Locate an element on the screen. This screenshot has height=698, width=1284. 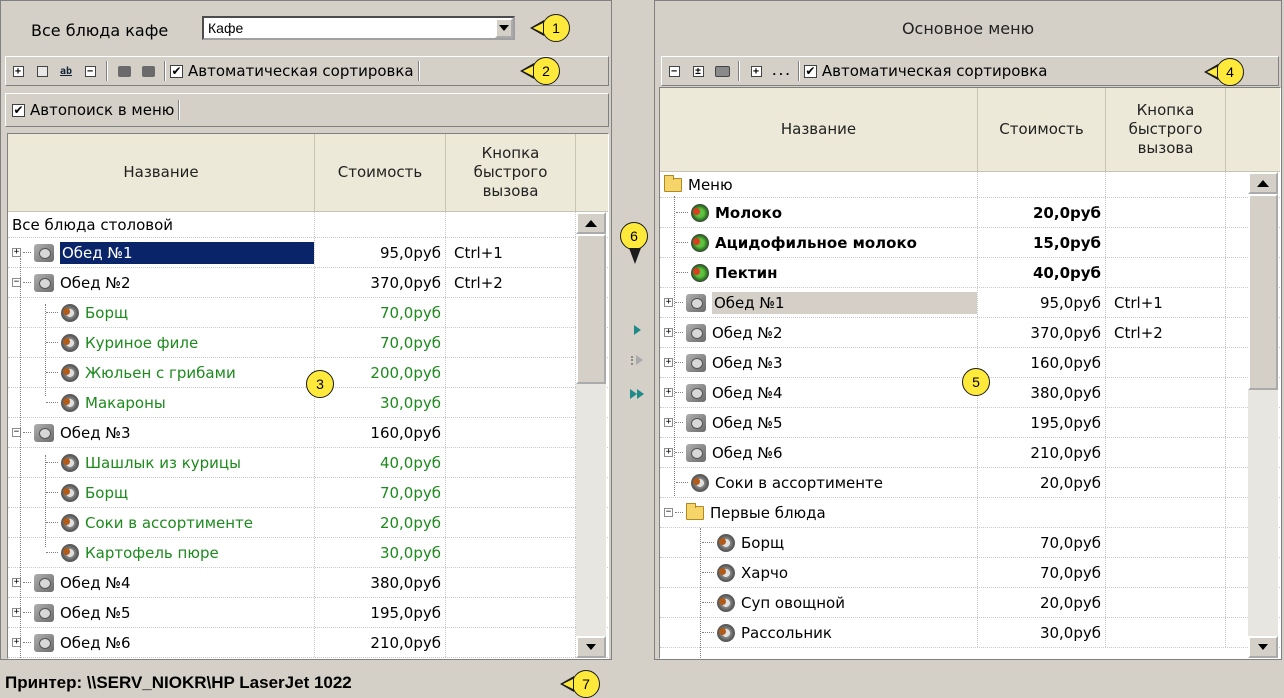
right-vertical-scrollbar is located at coordinates (1263, 415).